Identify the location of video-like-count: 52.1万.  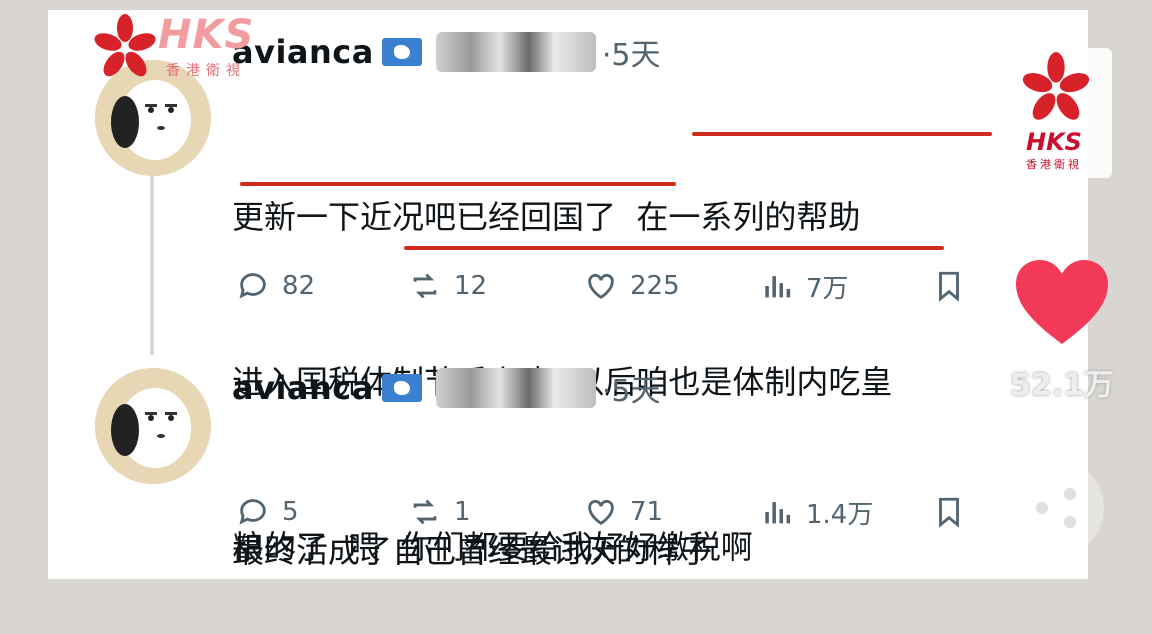
(1062, 385).